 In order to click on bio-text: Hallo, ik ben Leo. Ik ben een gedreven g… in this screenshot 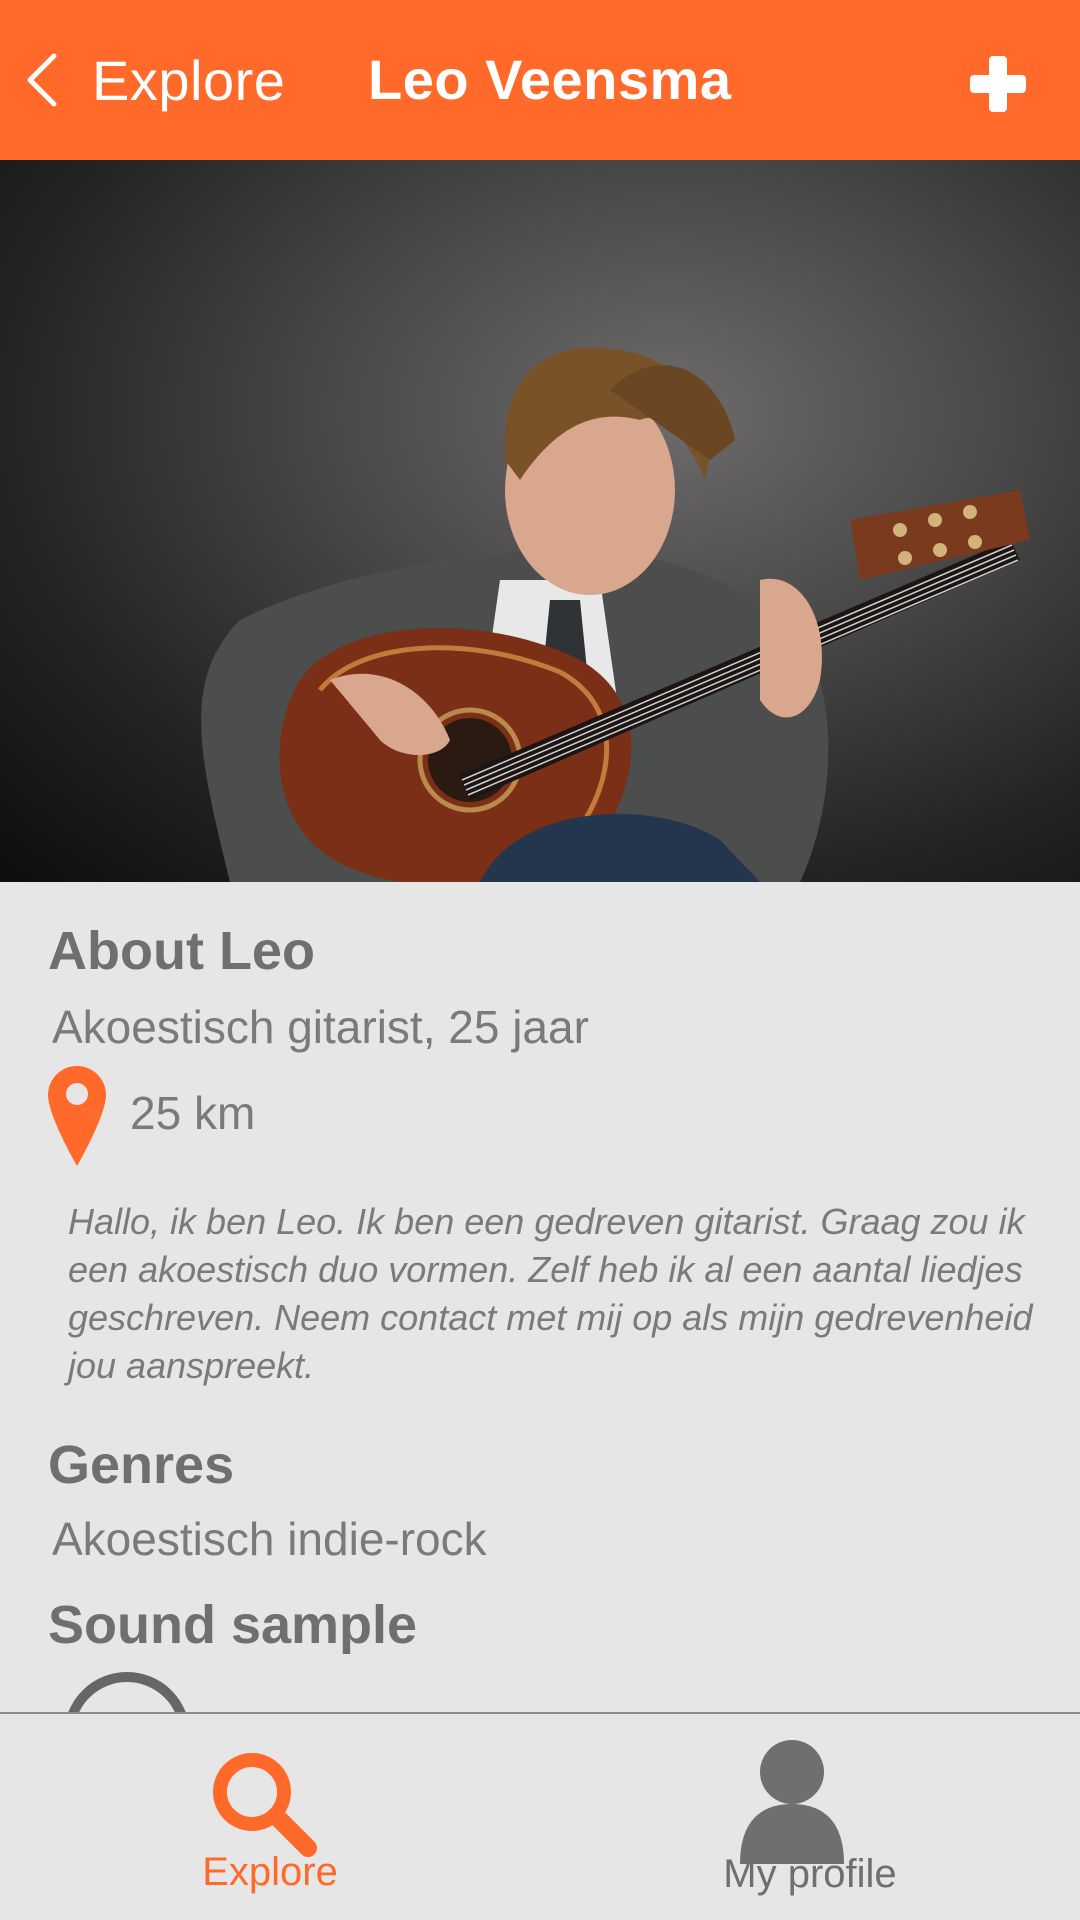, I will do `click(550, 1293)`.